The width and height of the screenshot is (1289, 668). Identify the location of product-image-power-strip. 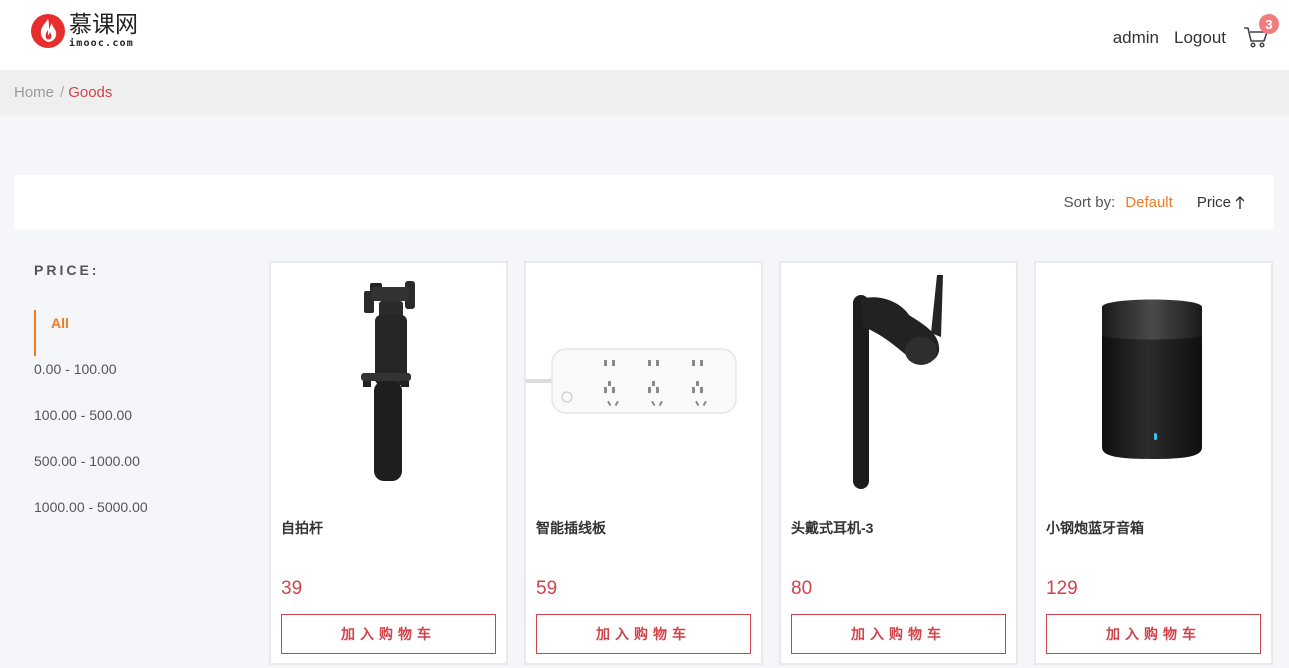
(643, 380).